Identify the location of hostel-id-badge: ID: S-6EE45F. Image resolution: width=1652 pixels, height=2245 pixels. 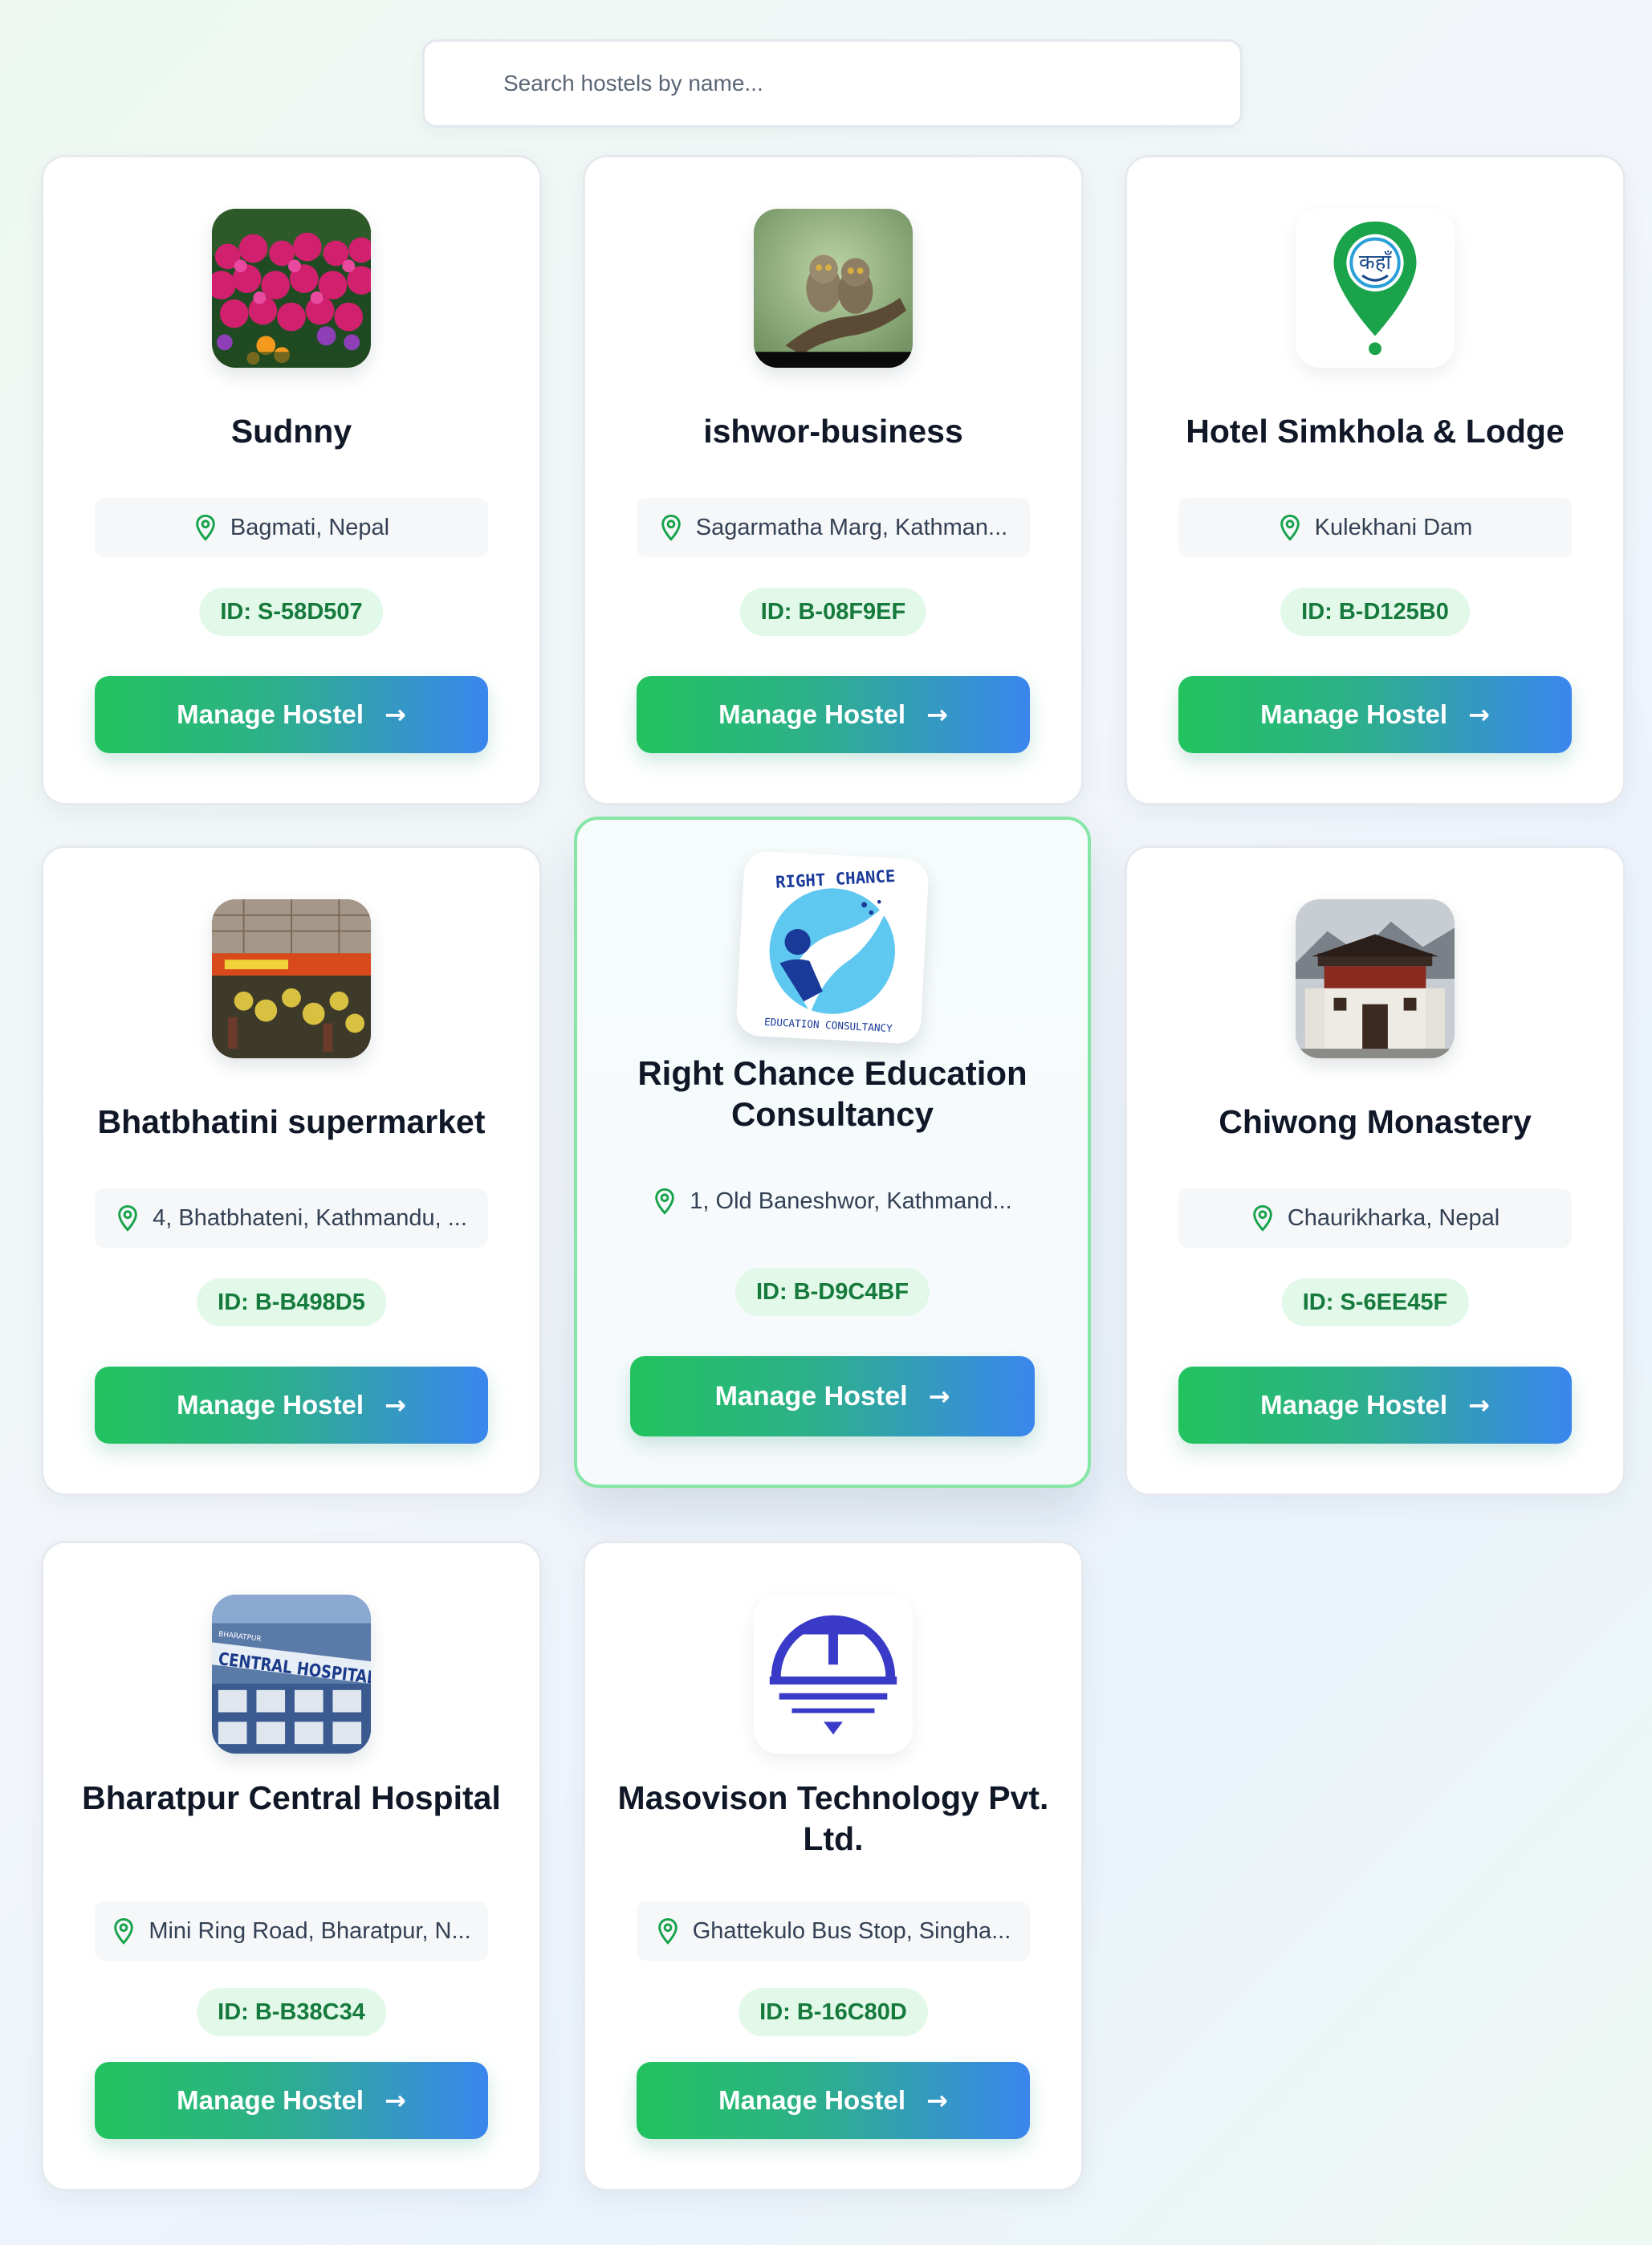
(1375, 1302).